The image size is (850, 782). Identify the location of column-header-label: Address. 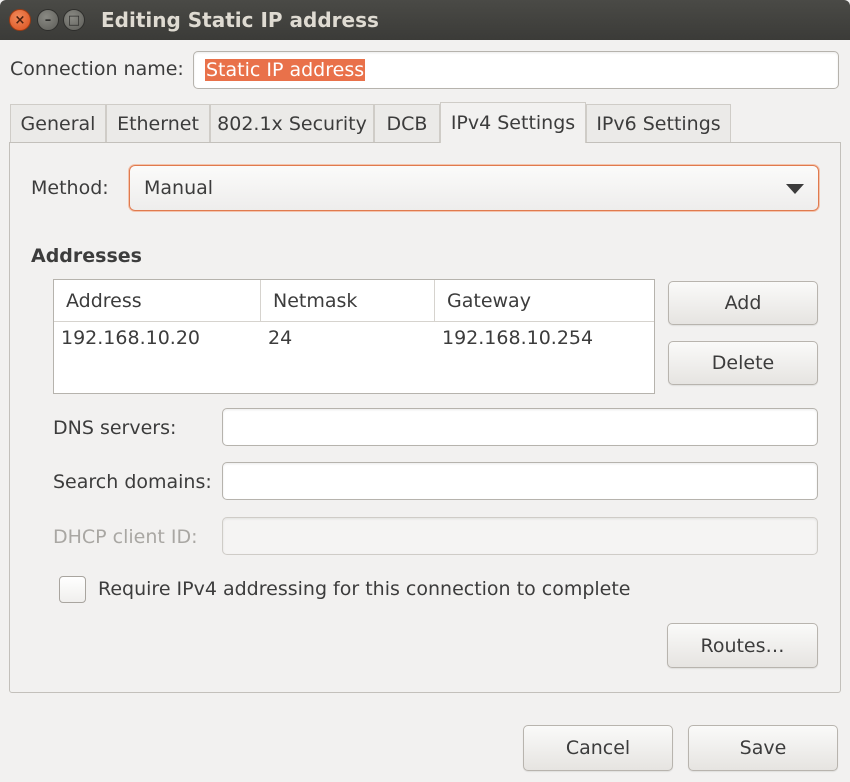
(104, 300).